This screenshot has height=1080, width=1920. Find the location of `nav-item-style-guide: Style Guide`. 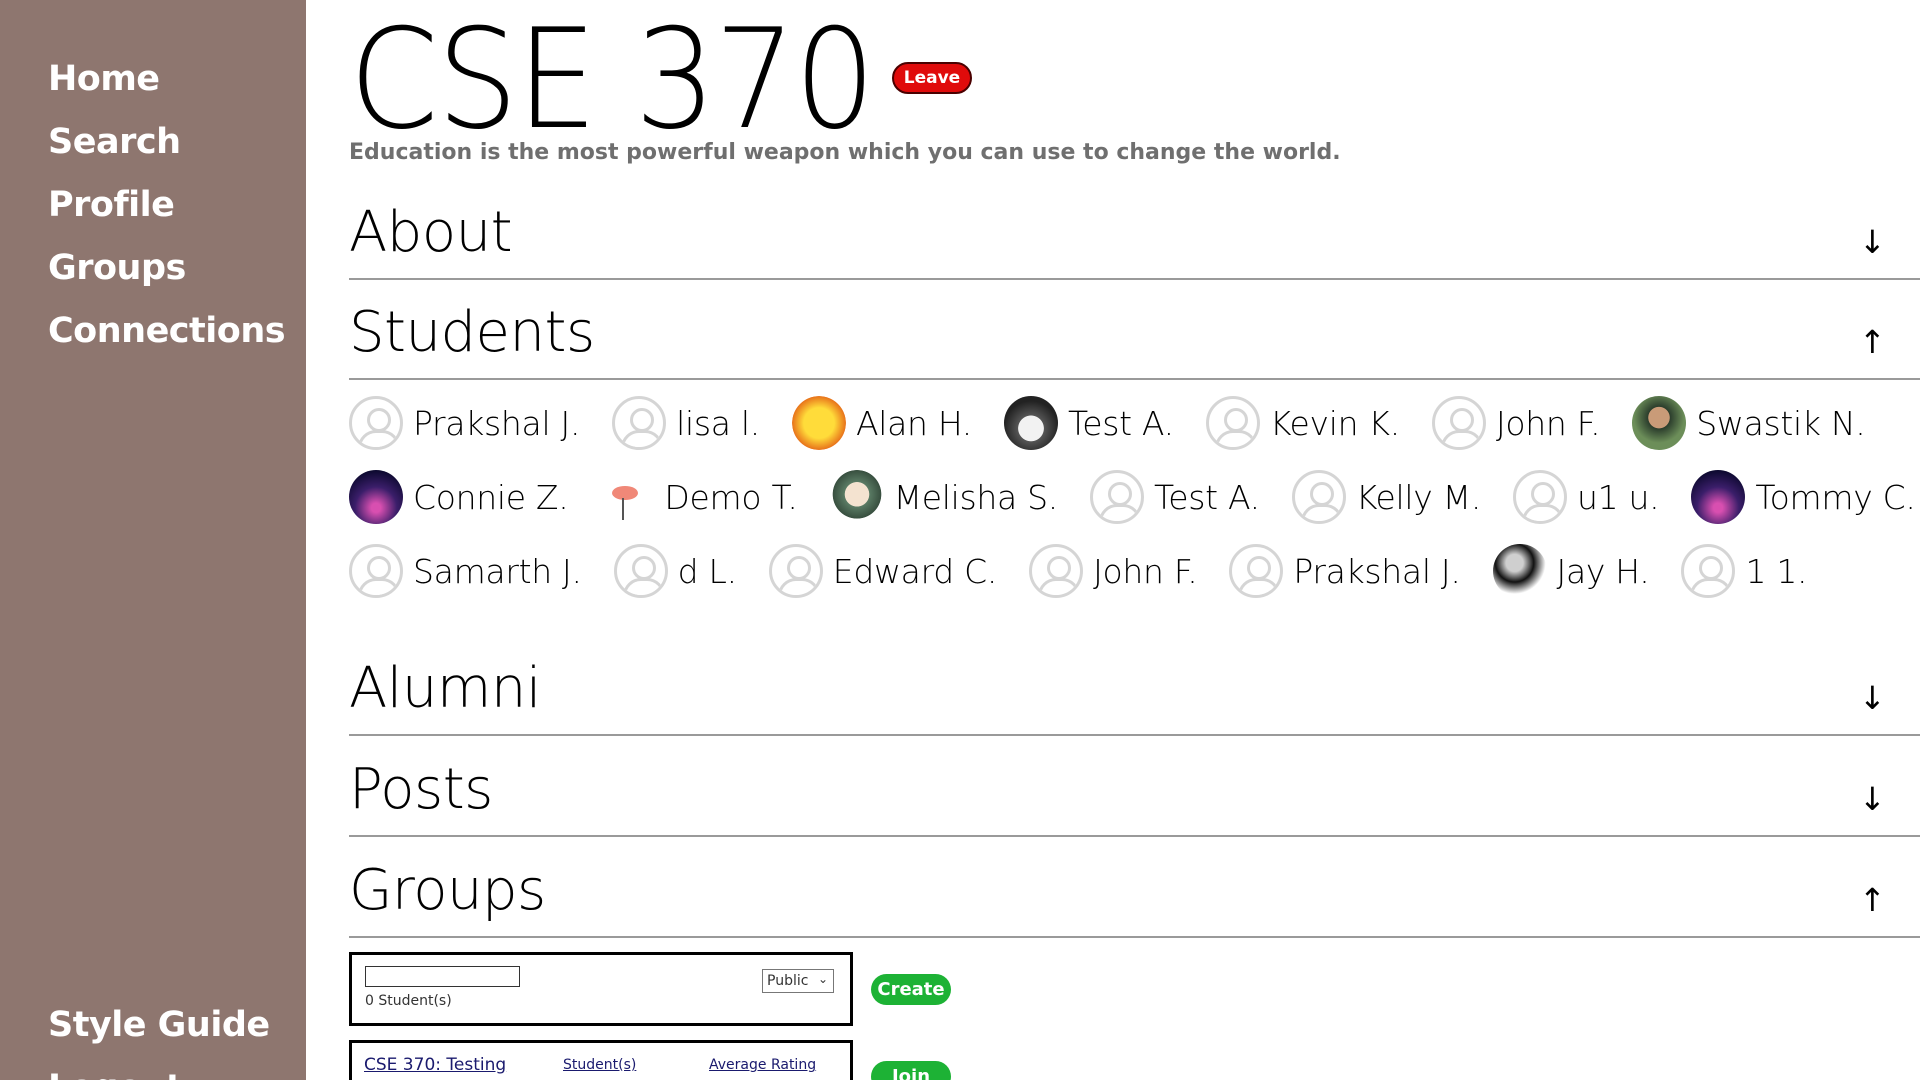

nav-item-style-guide: Style Guide is located at coordinates (159, 1025).